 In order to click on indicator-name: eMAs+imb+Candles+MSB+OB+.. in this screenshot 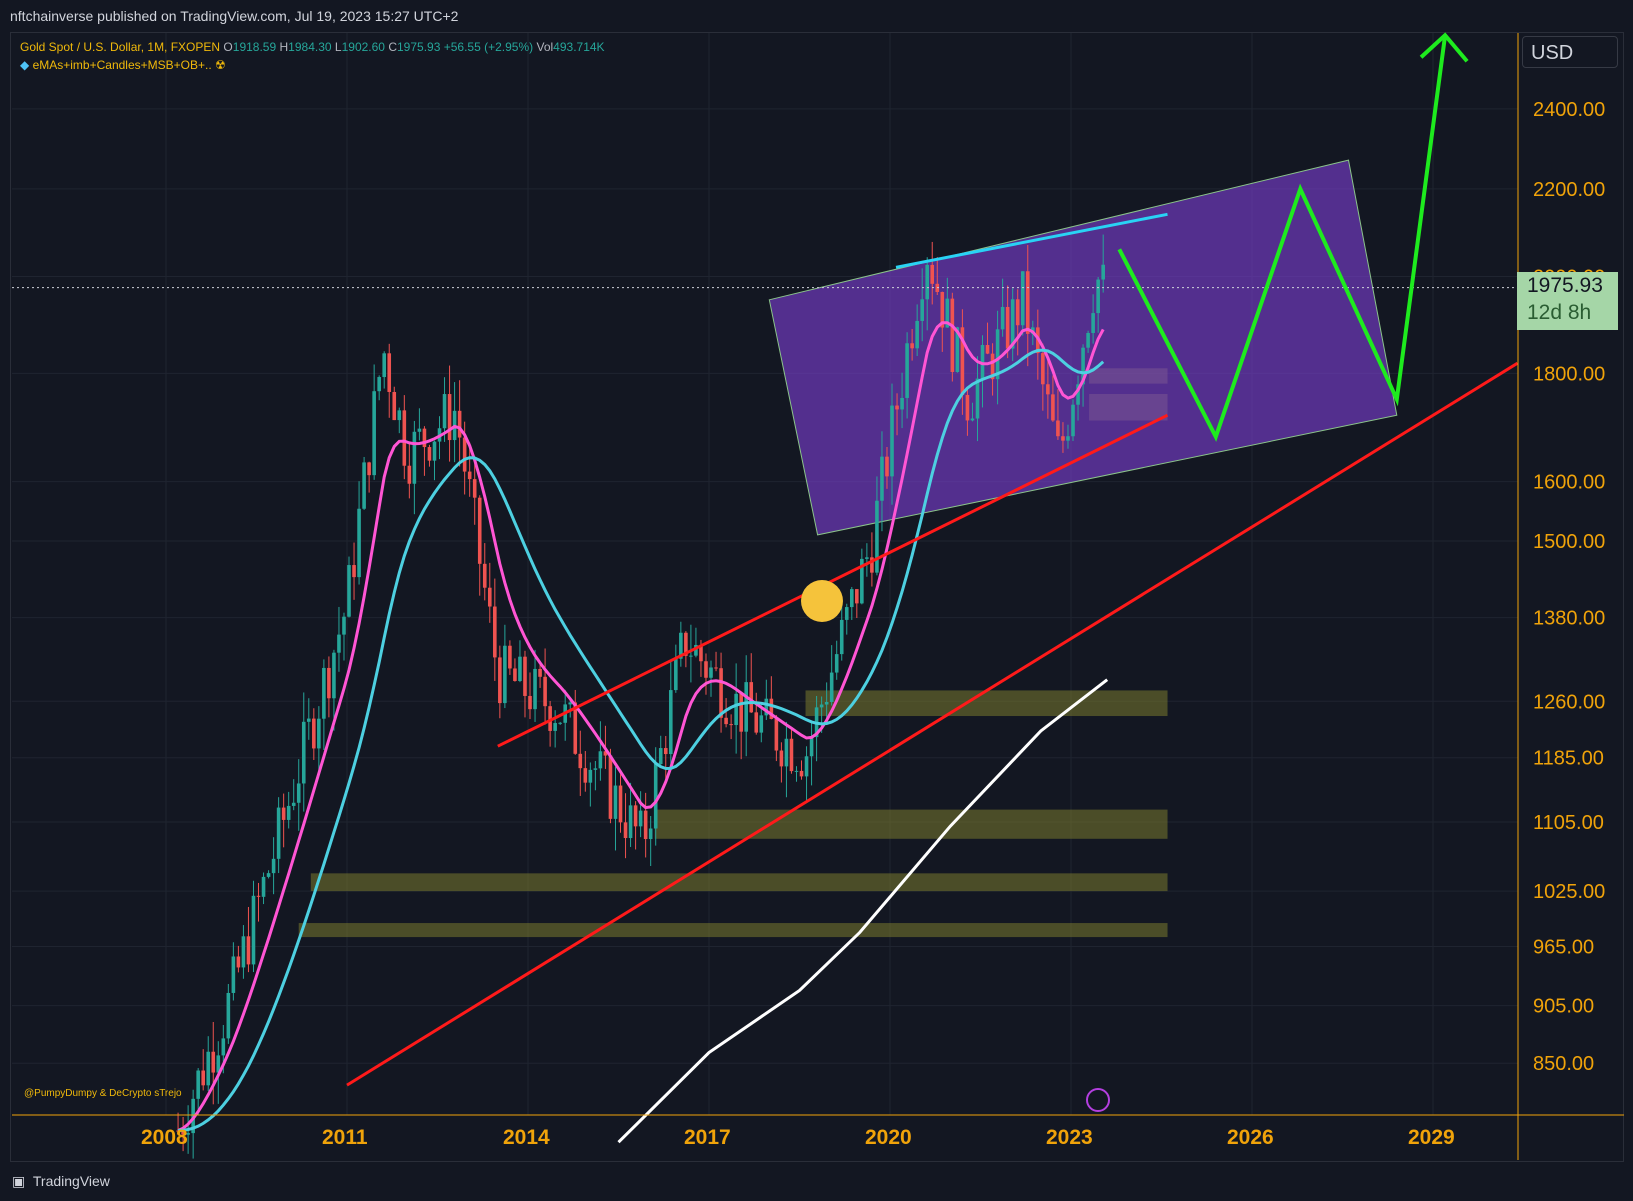, I will do `click(122, 65)`.